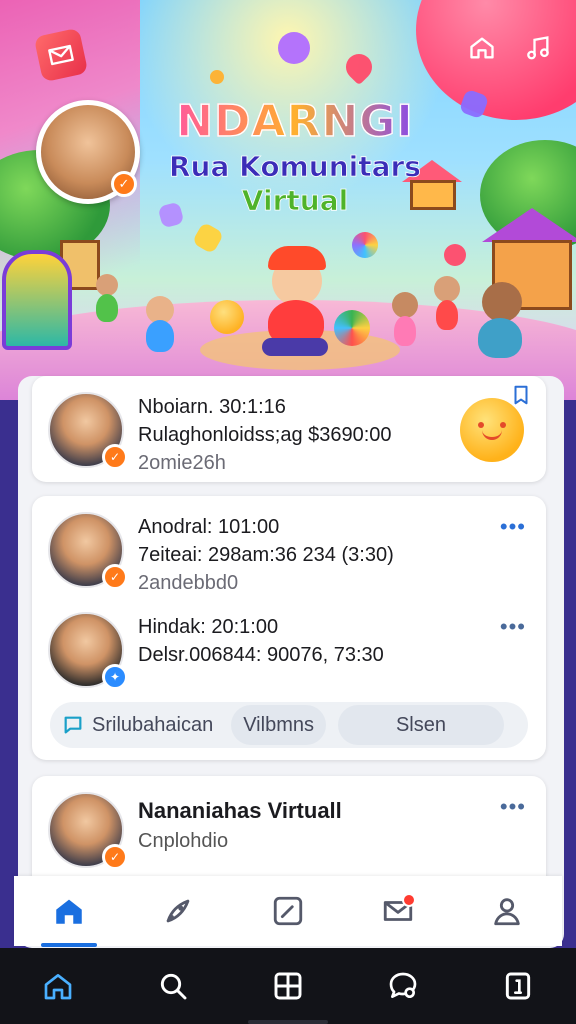 Image resolution: width=576 pixels, height=1024 pixels. I want to click on emoji-reaction-icon, so click(492, 430).